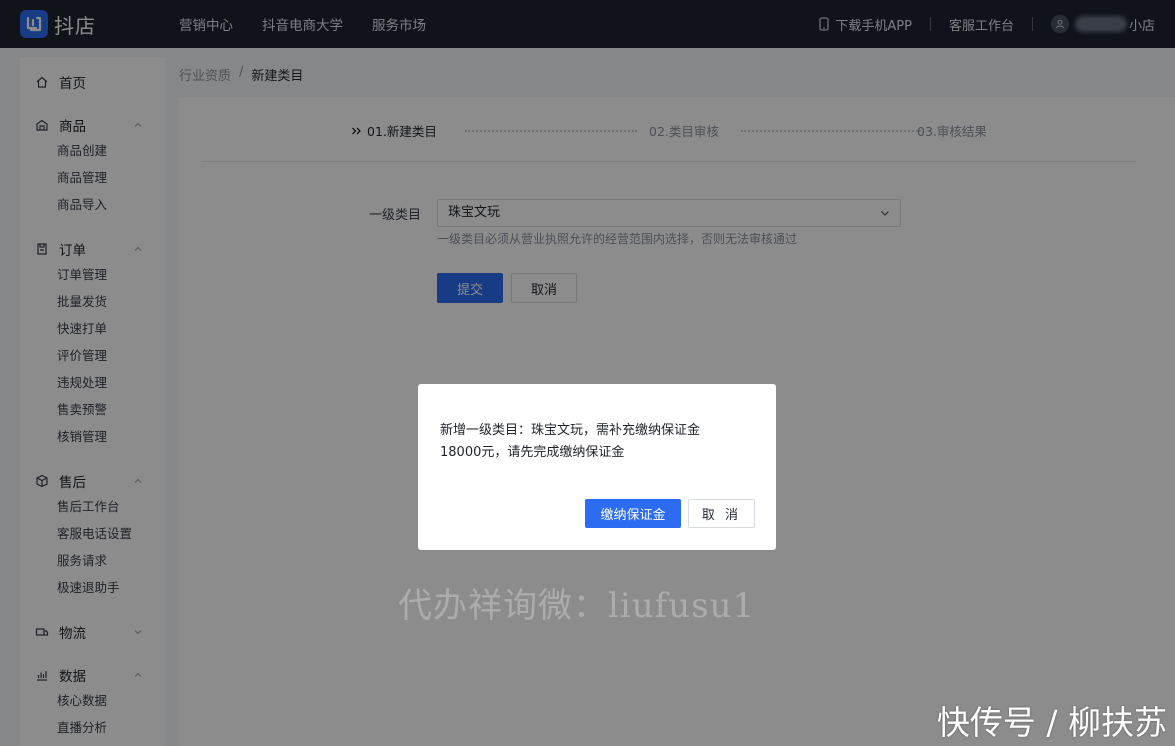  What do you see at coordinates (570, 430) in the screenshot?
I see `modal-message-line-1: 新增一级类目：珠宝文玩，需补充缴纳保证金` at bounding box center [570, 430].